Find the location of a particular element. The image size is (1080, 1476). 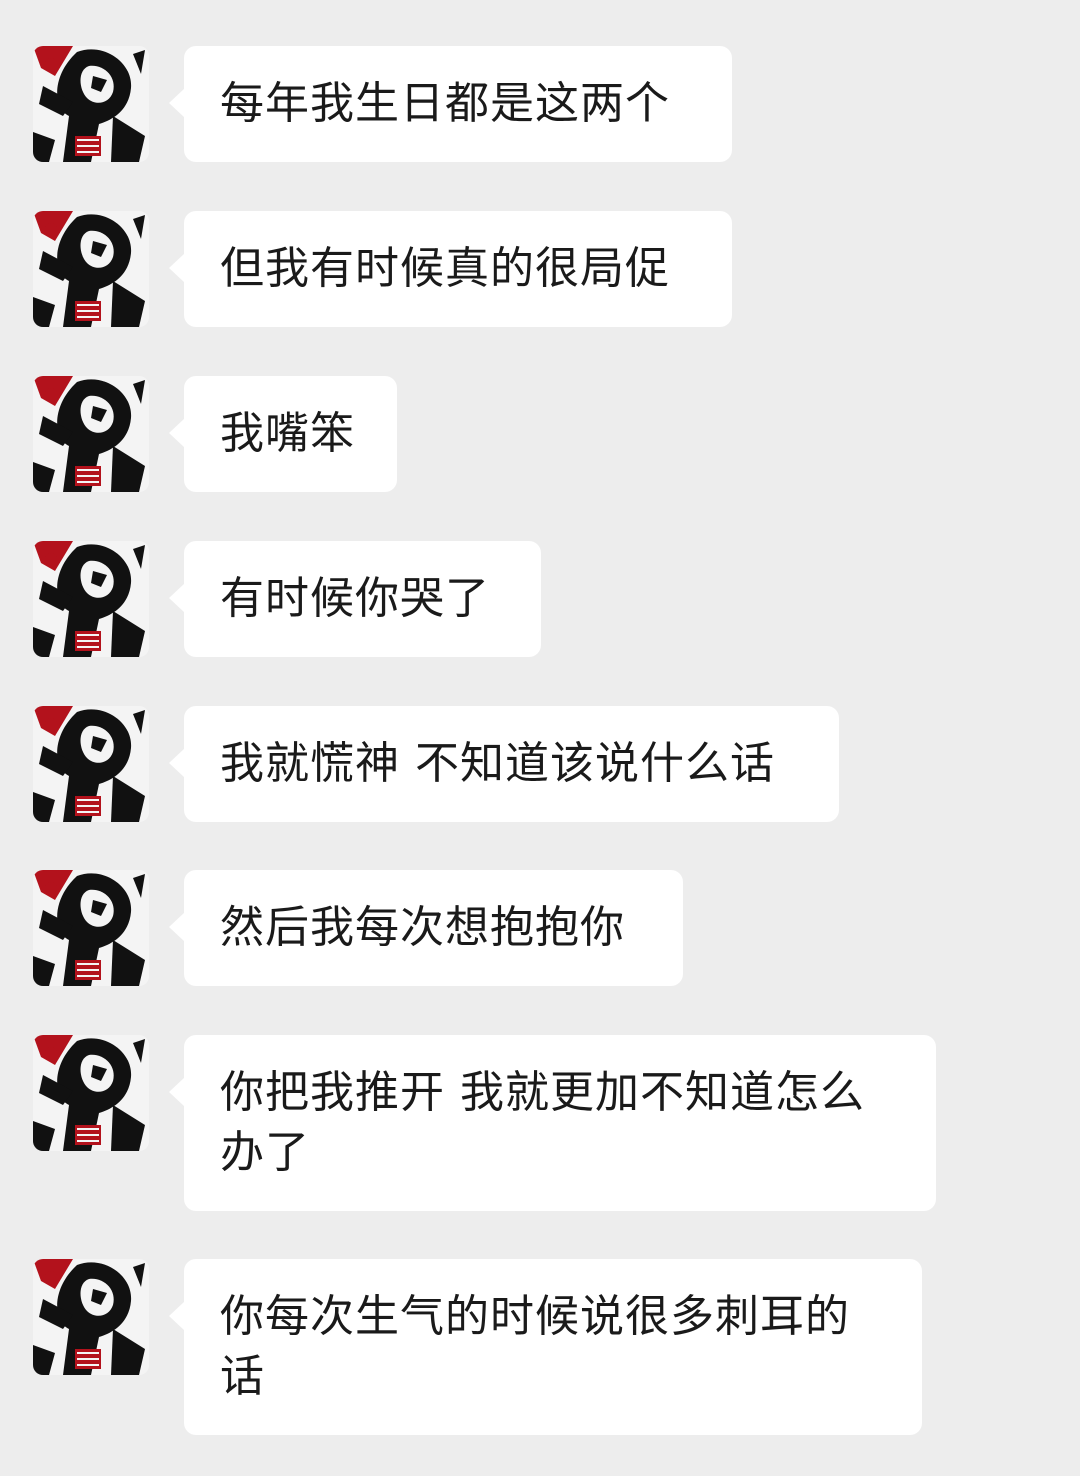

message-bubble: 你把我推开 我就更加不知道怎么办了 is located at coordinates (552, 1123).